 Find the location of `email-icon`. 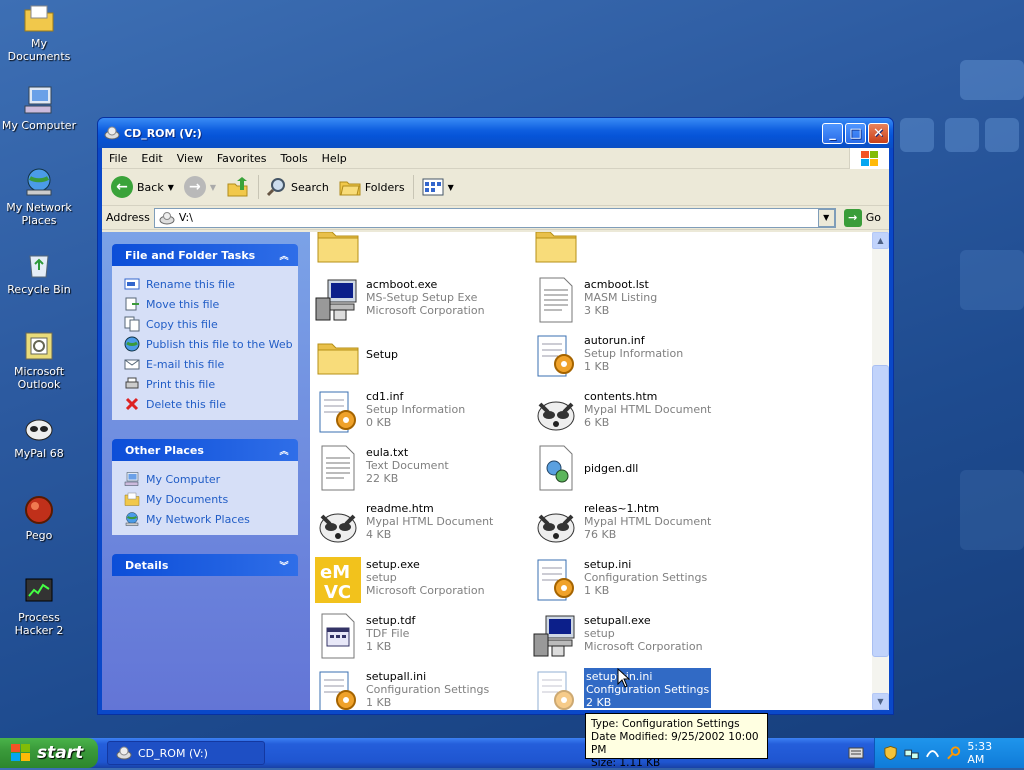

email-icon is located at coordinates (132, 364).